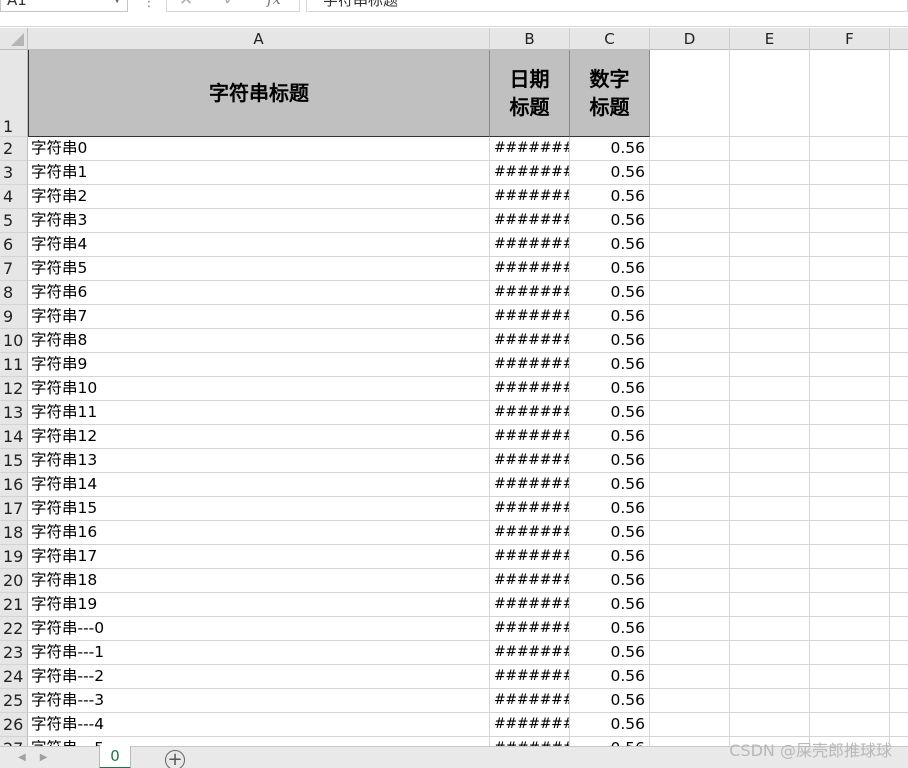  Describe the element at coordinates (259, 39) in the screenshot. I see `column-header-a: A` at that location.